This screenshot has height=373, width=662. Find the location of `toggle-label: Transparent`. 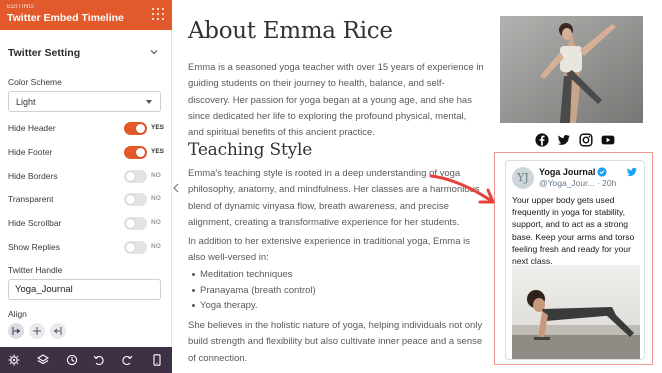

toggle-label: Transparent is located at coordinates (31, 199).